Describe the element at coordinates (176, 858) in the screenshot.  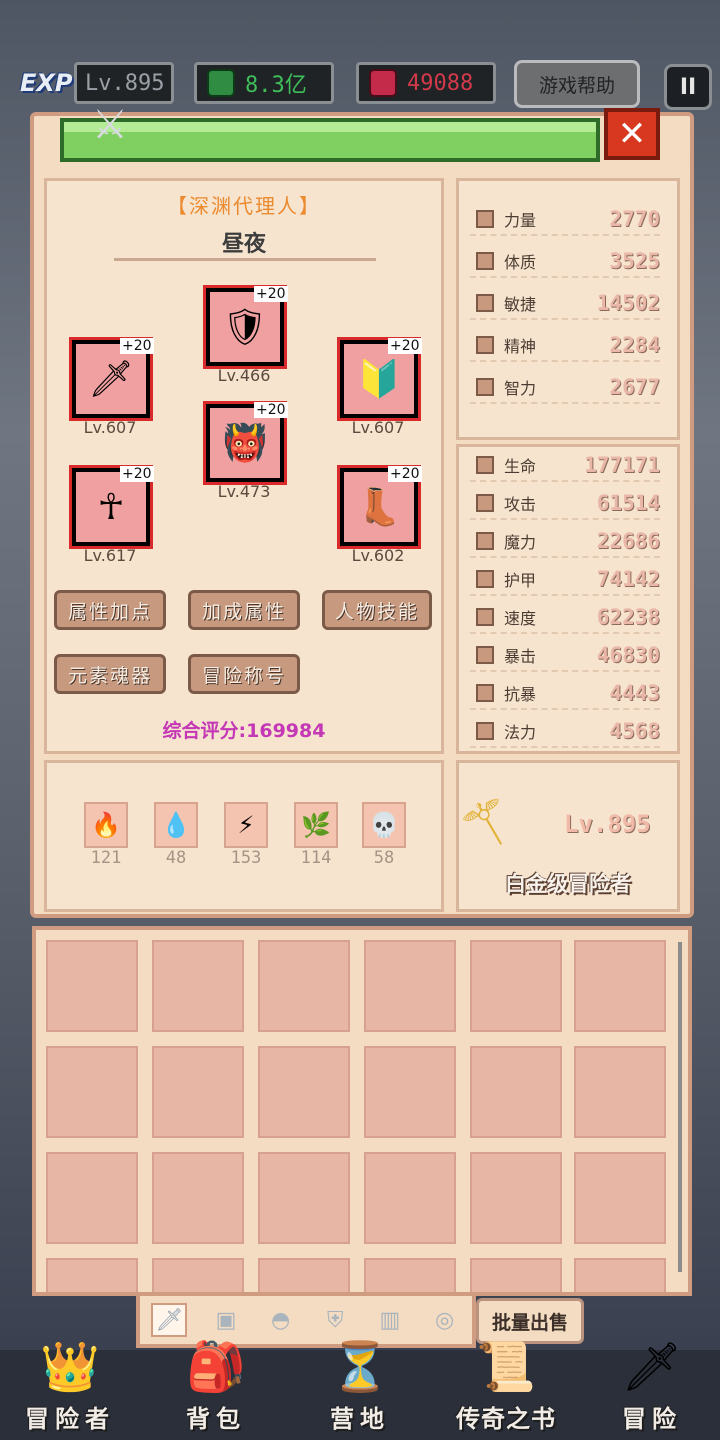
I see `element-value: 48` at that location.